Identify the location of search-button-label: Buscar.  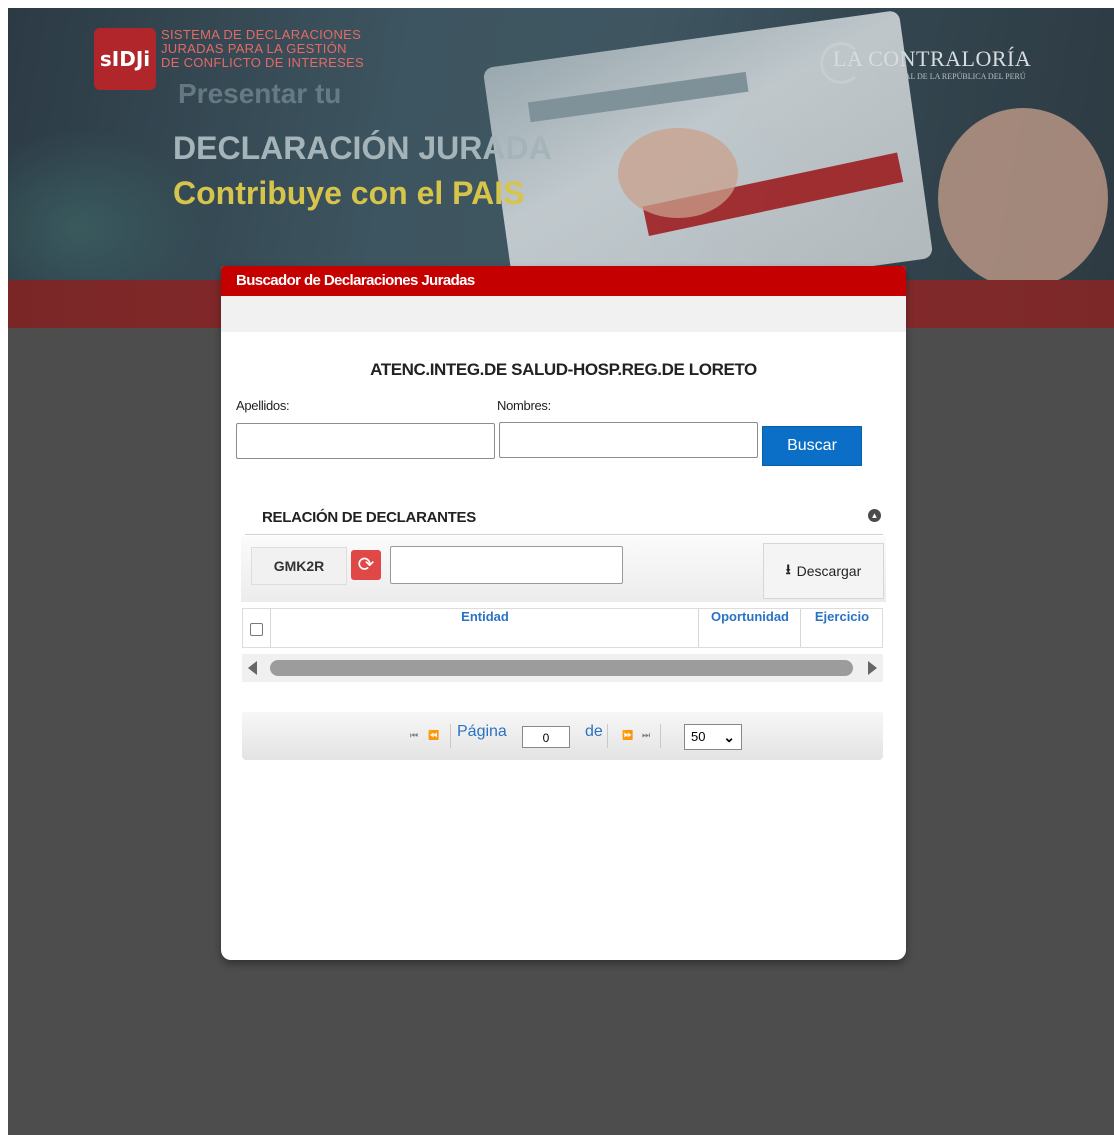
(812, 445).